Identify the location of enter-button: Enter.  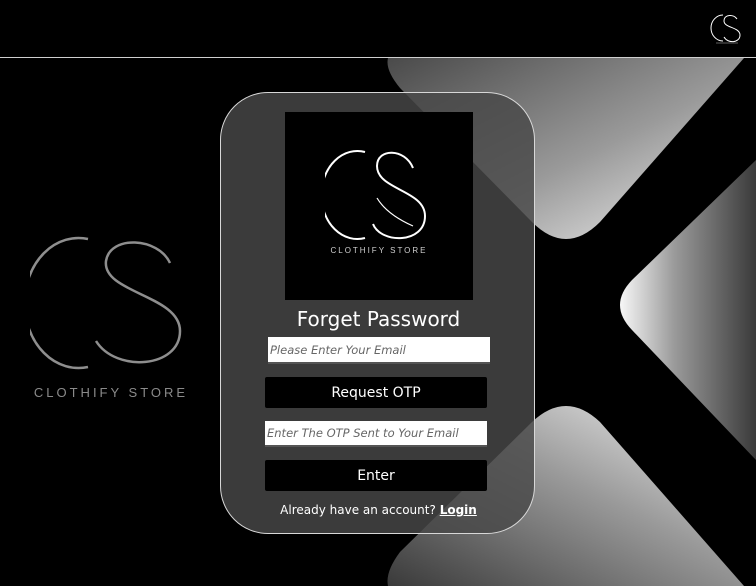
(376, 475).